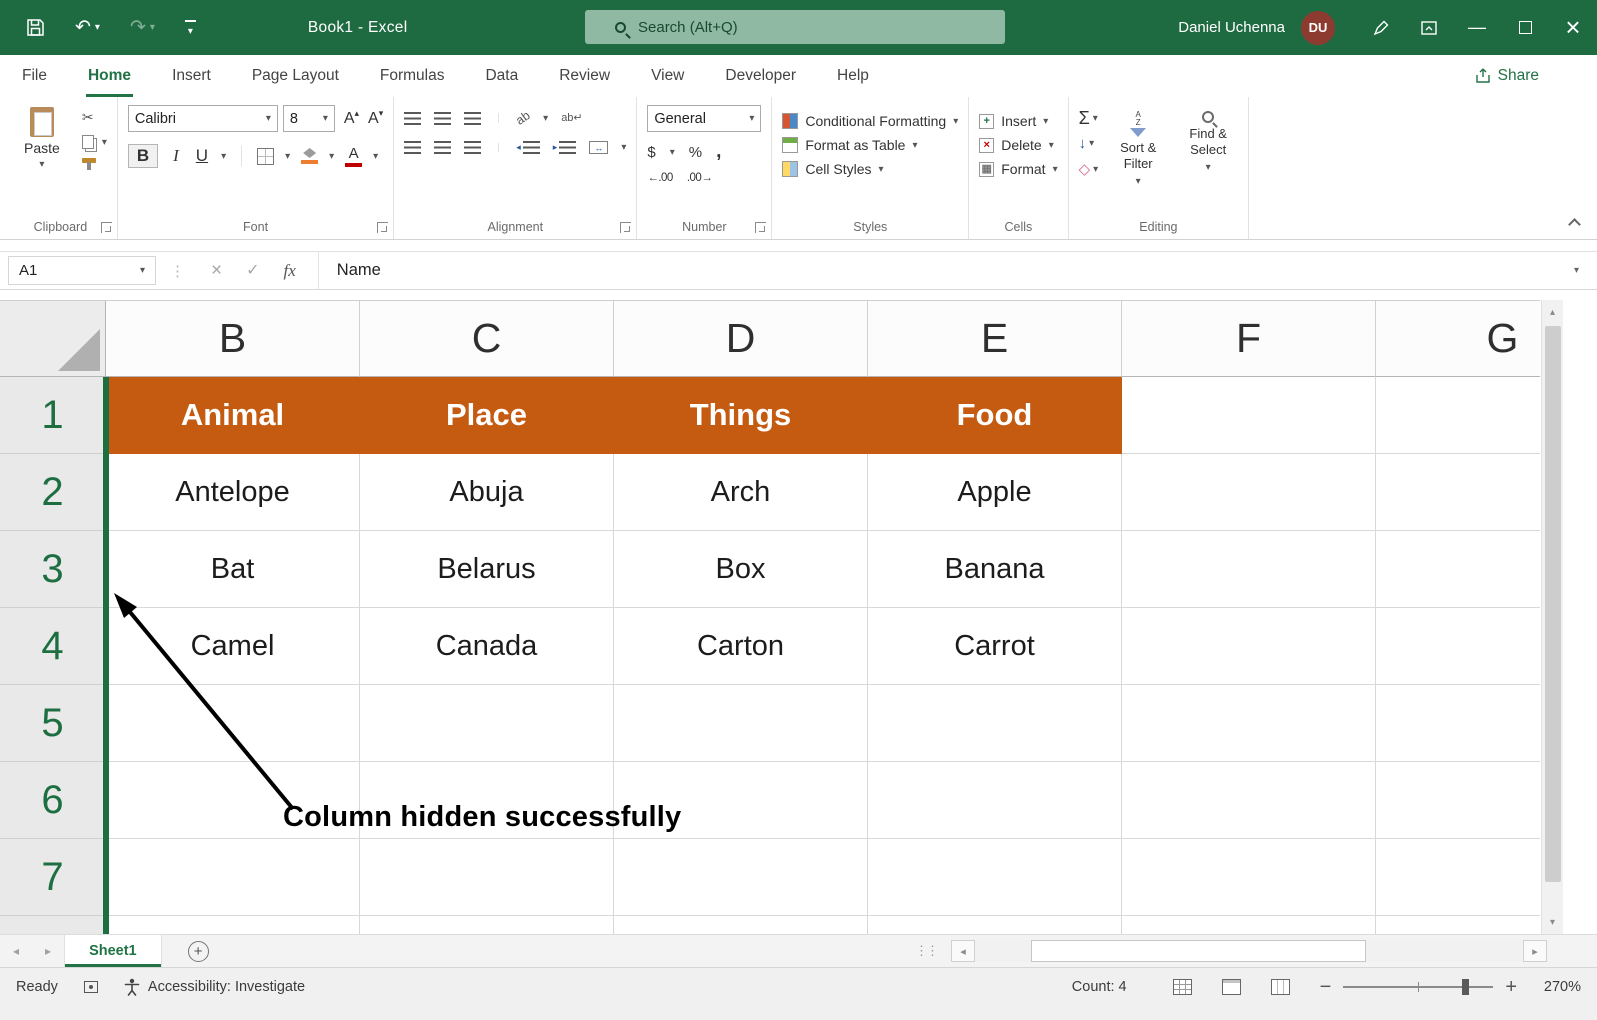  Describe the element at coordinates (351, 118) in the screenshot. I see `increase-font-size-button: A ▴` at that location.